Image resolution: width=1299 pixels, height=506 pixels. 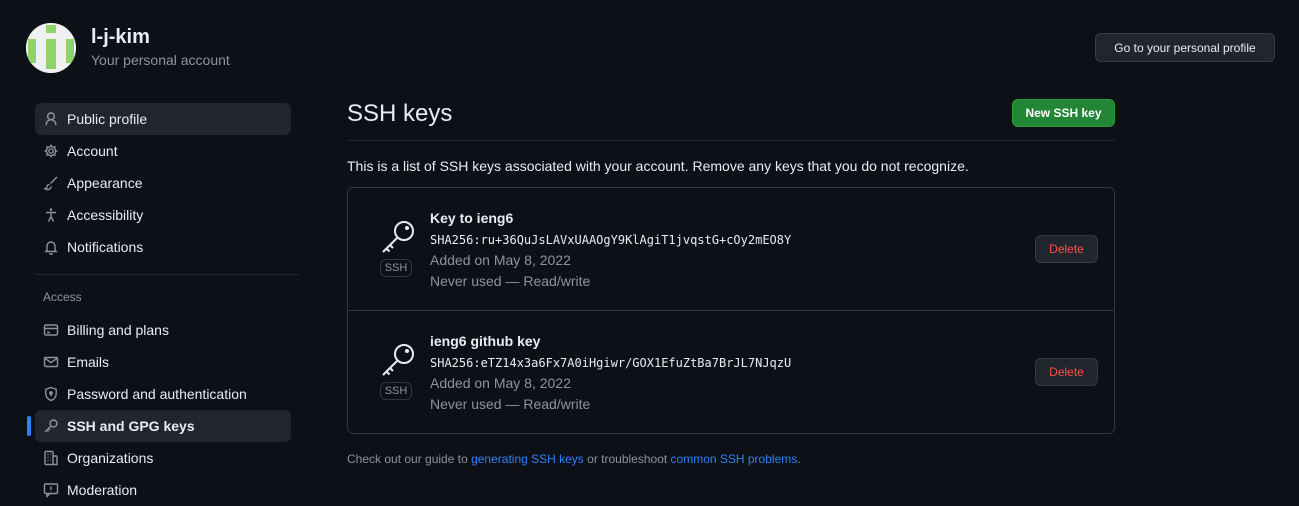 What do you see at coordinates (400, 113) in the screenshot?
I see `page-title: SSH keys` at bounding box center [400, 113].